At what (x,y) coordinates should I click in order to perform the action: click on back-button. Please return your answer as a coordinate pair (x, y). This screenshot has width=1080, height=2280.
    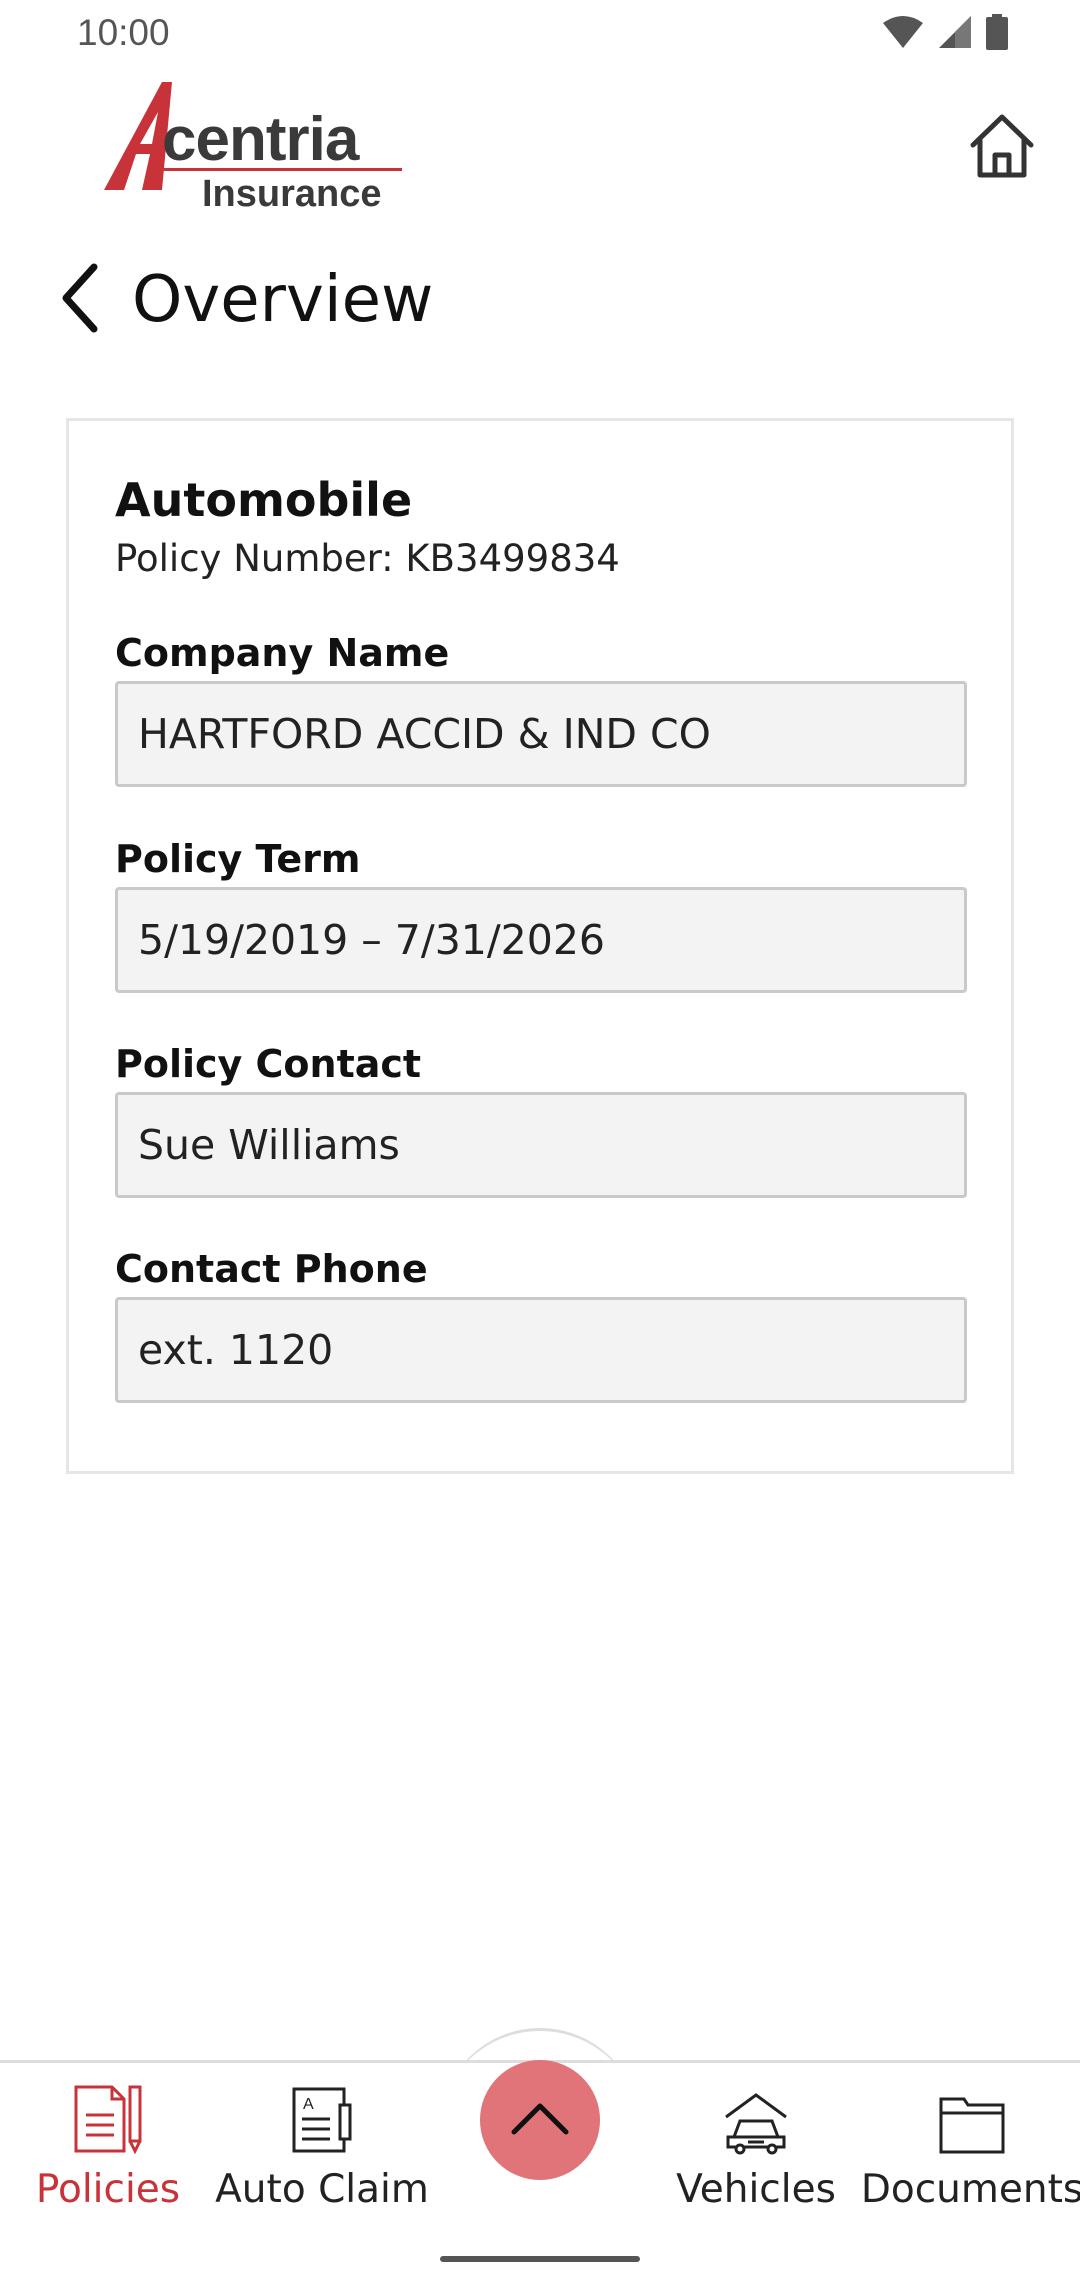
    Looking at the image, I should click on (80, 300).